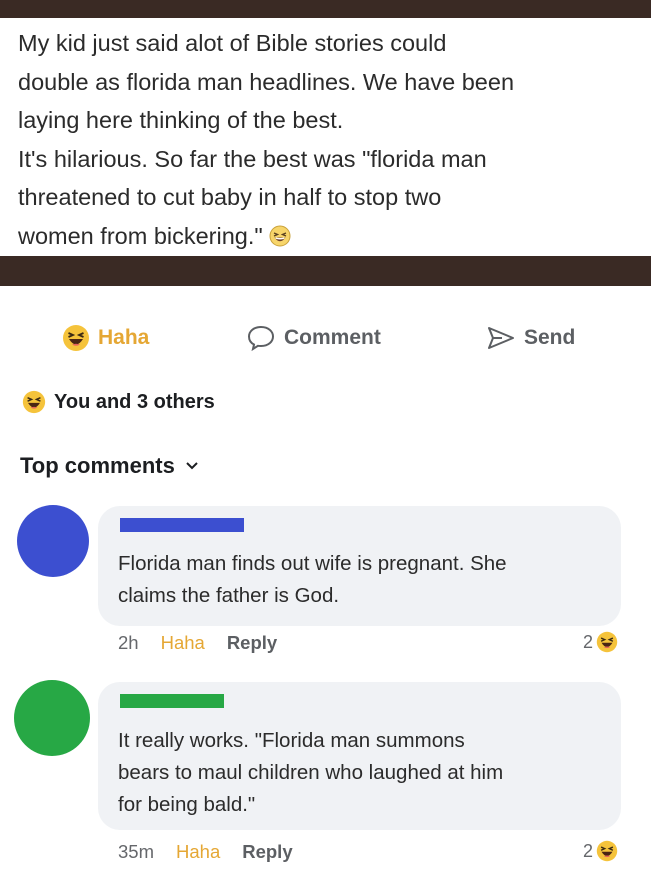  I want to click on bottom-dark-bar, so click(325, 271).